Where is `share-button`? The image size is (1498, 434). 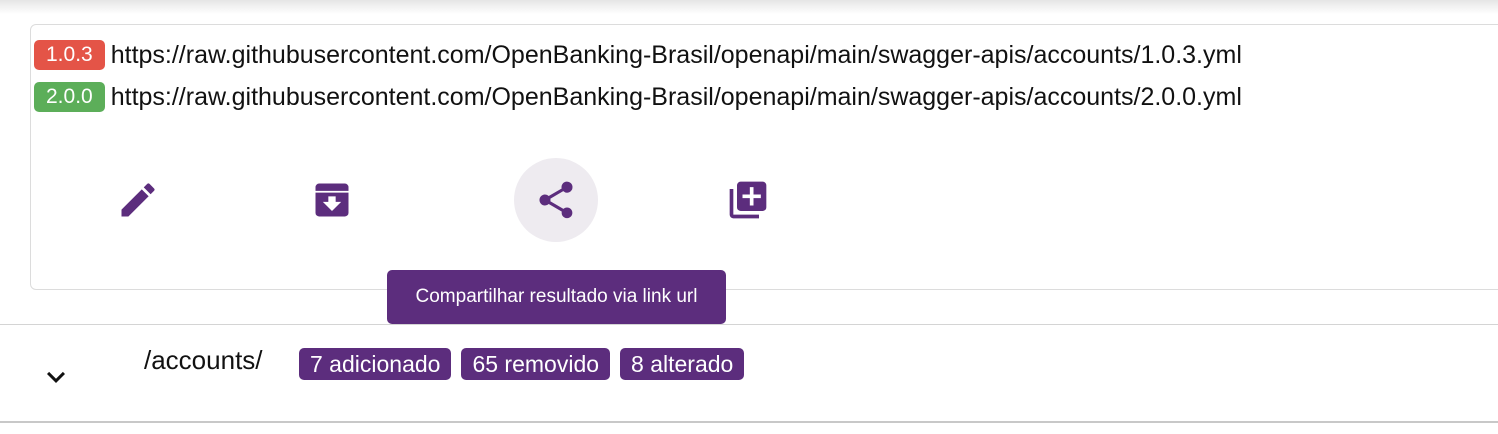 share-button is located at coordinates (556, 200).